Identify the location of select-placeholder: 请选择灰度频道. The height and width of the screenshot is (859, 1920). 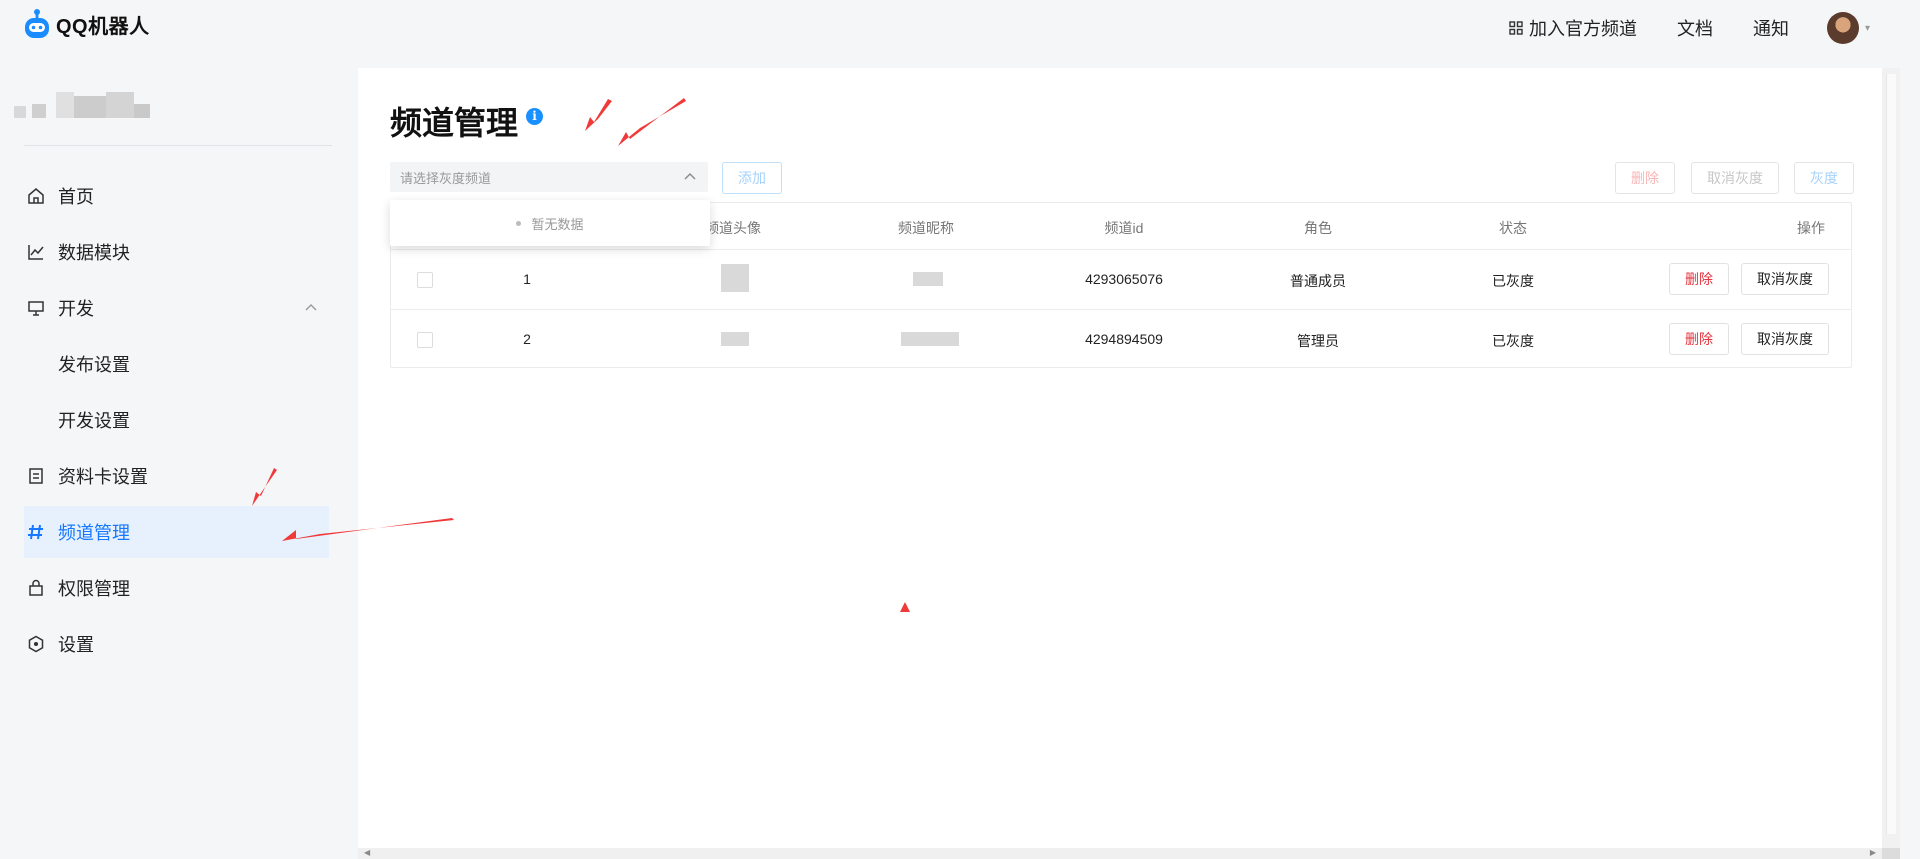
(446, 178).